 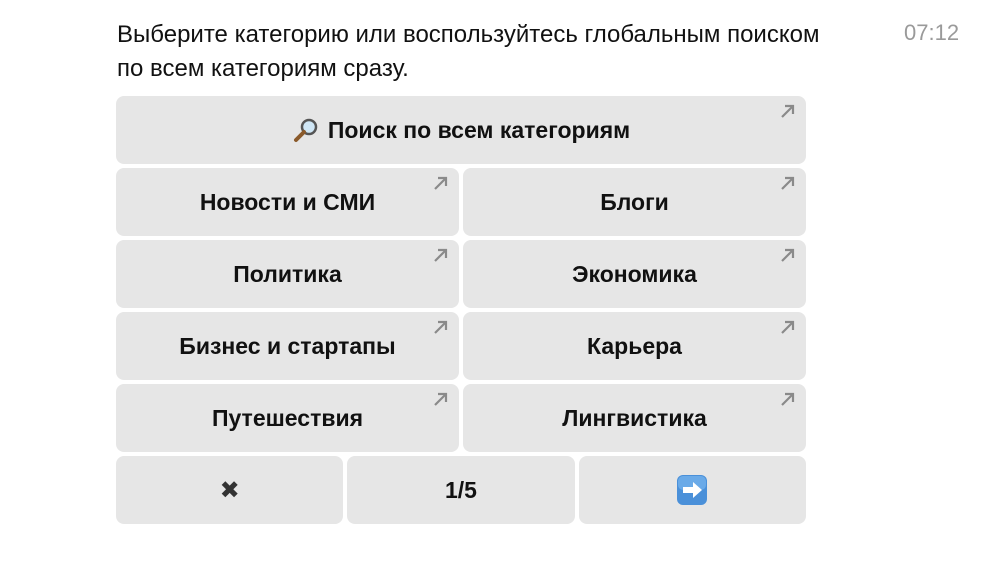 I want to click on category-button-politics: Политика, so click(x=287, y=274).